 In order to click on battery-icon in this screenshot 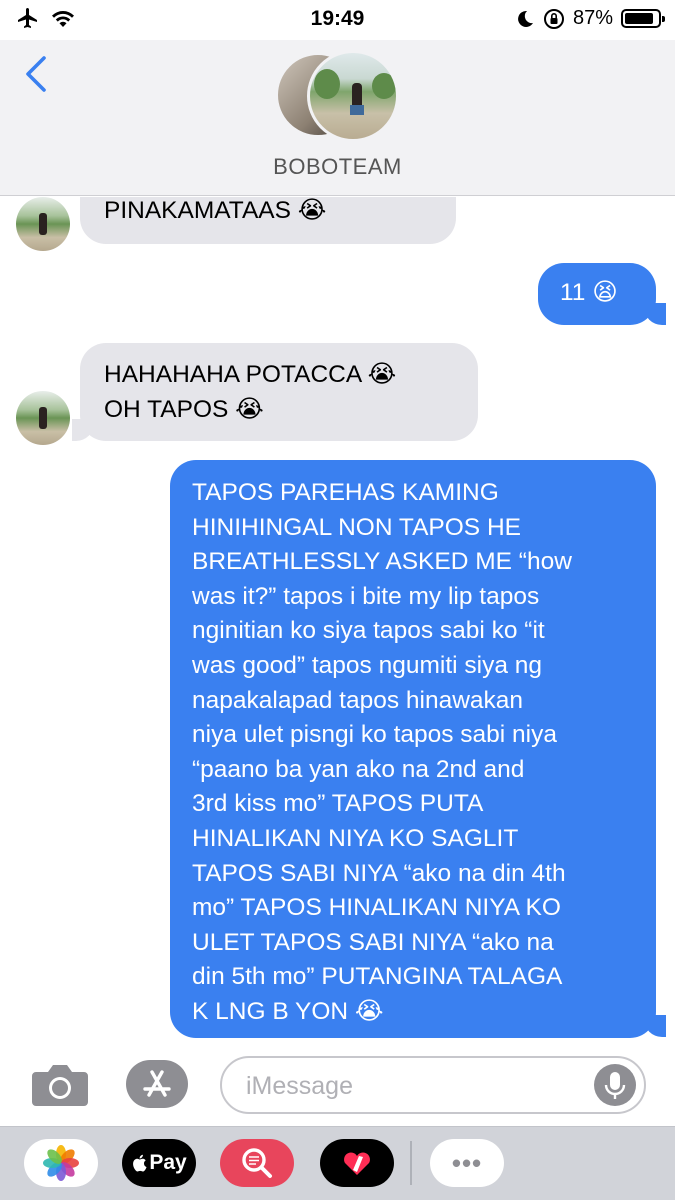, I will do `click(643, 18)`.